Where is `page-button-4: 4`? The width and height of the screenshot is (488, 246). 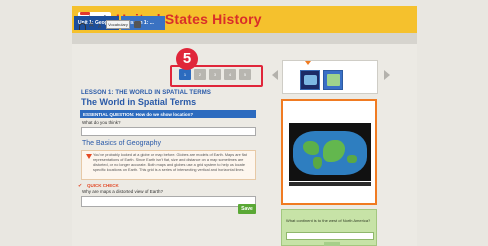 page-button-4: 4 is located at coordinates (230, 74).